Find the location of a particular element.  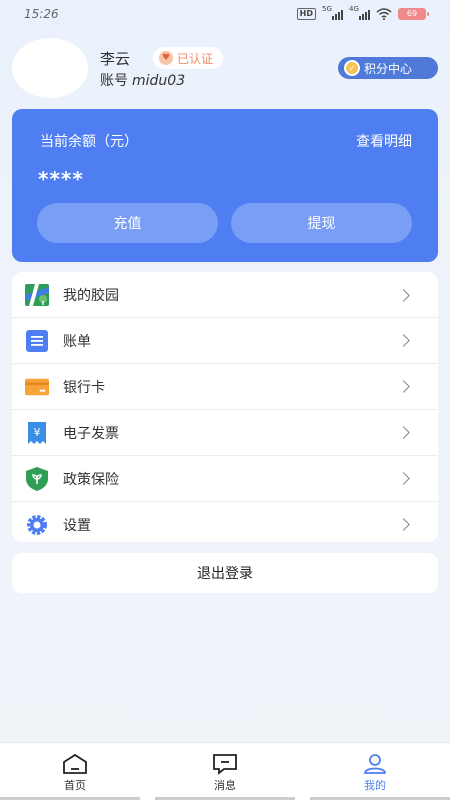

heart-check-icon: ♥ is located at coordinates (166, 58).